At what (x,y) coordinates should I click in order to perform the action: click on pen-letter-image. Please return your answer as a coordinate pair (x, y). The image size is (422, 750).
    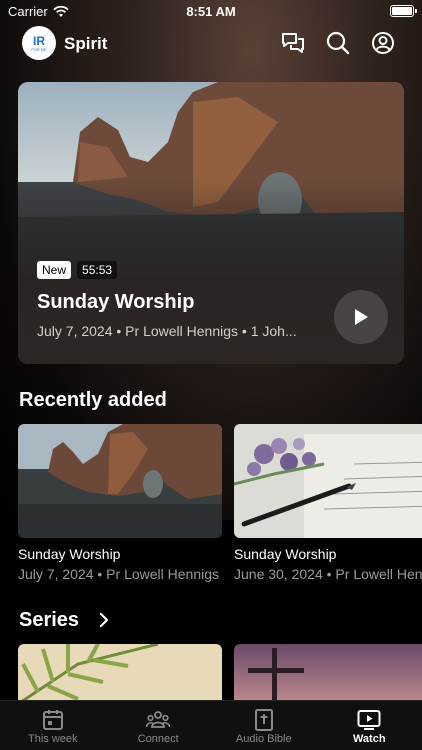
    Looking at the image, I should click on (328, 481).